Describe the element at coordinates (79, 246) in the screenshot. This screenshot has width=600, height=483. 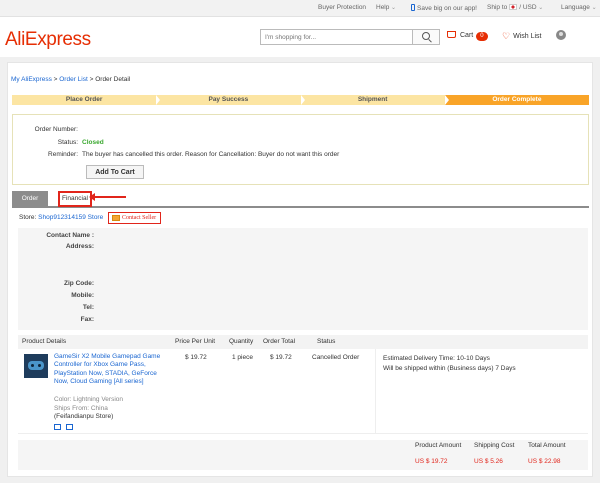
I see `address-label: Address:` at that location.